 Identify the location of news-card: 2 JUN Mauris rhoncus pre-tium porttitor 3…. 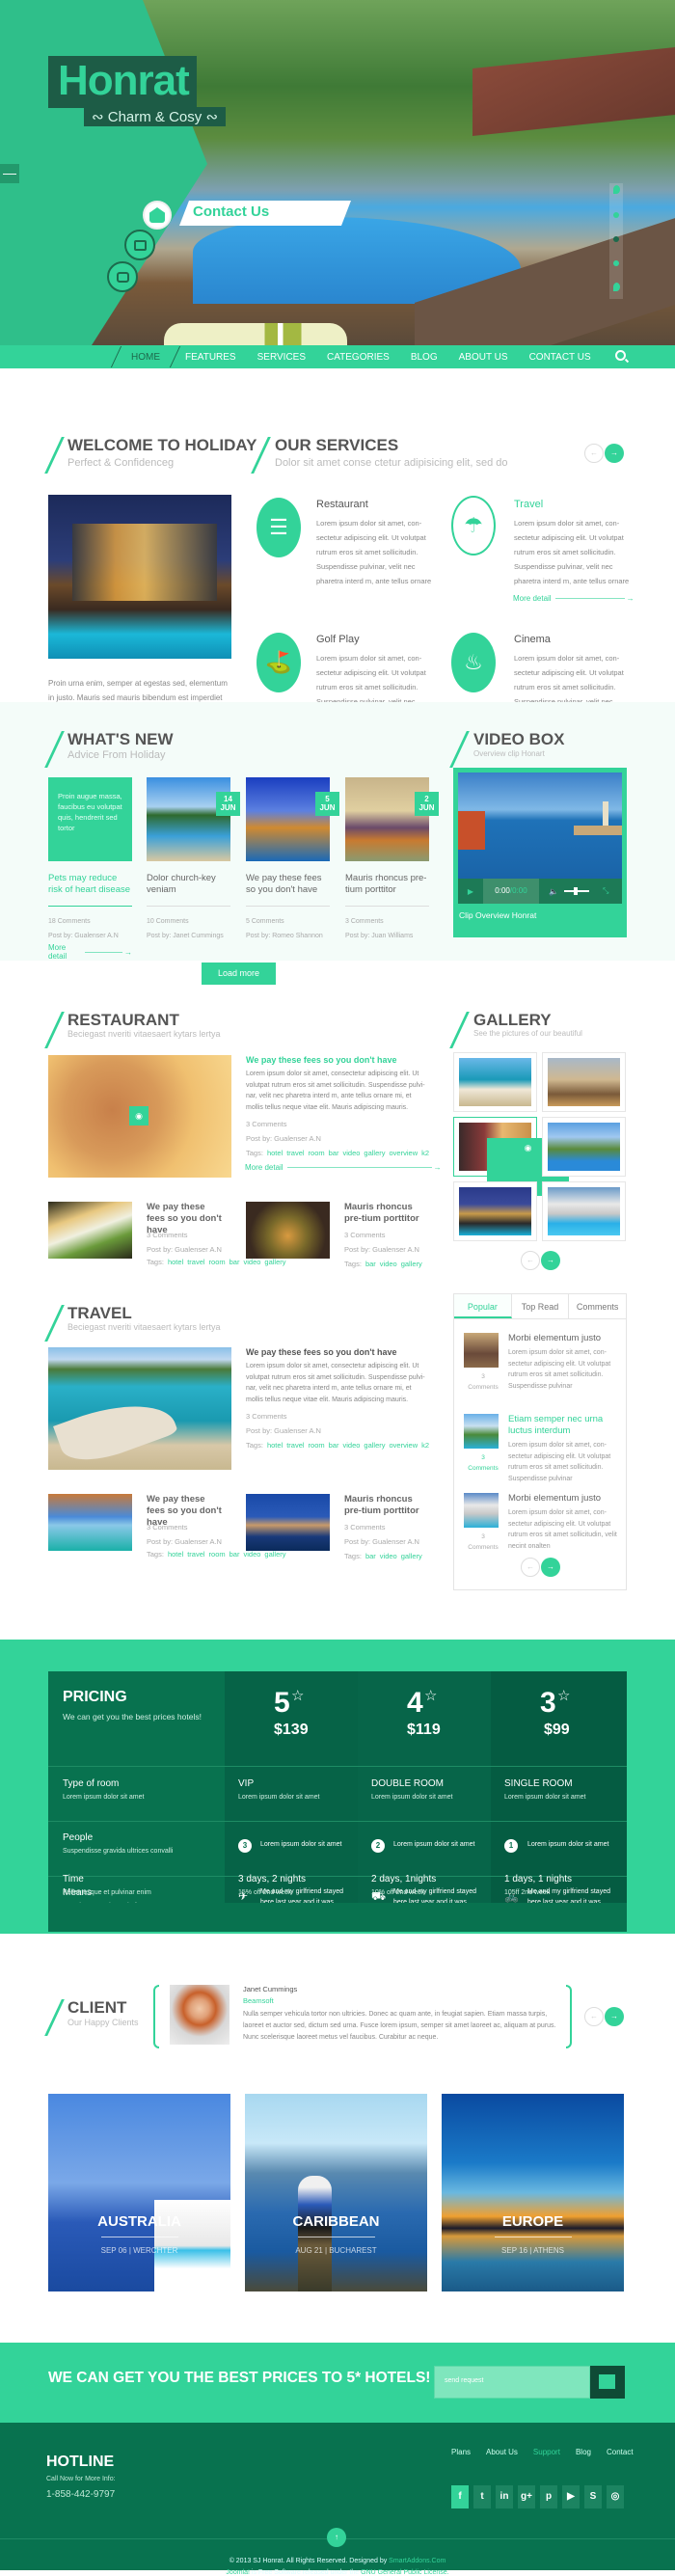
(392, 860).